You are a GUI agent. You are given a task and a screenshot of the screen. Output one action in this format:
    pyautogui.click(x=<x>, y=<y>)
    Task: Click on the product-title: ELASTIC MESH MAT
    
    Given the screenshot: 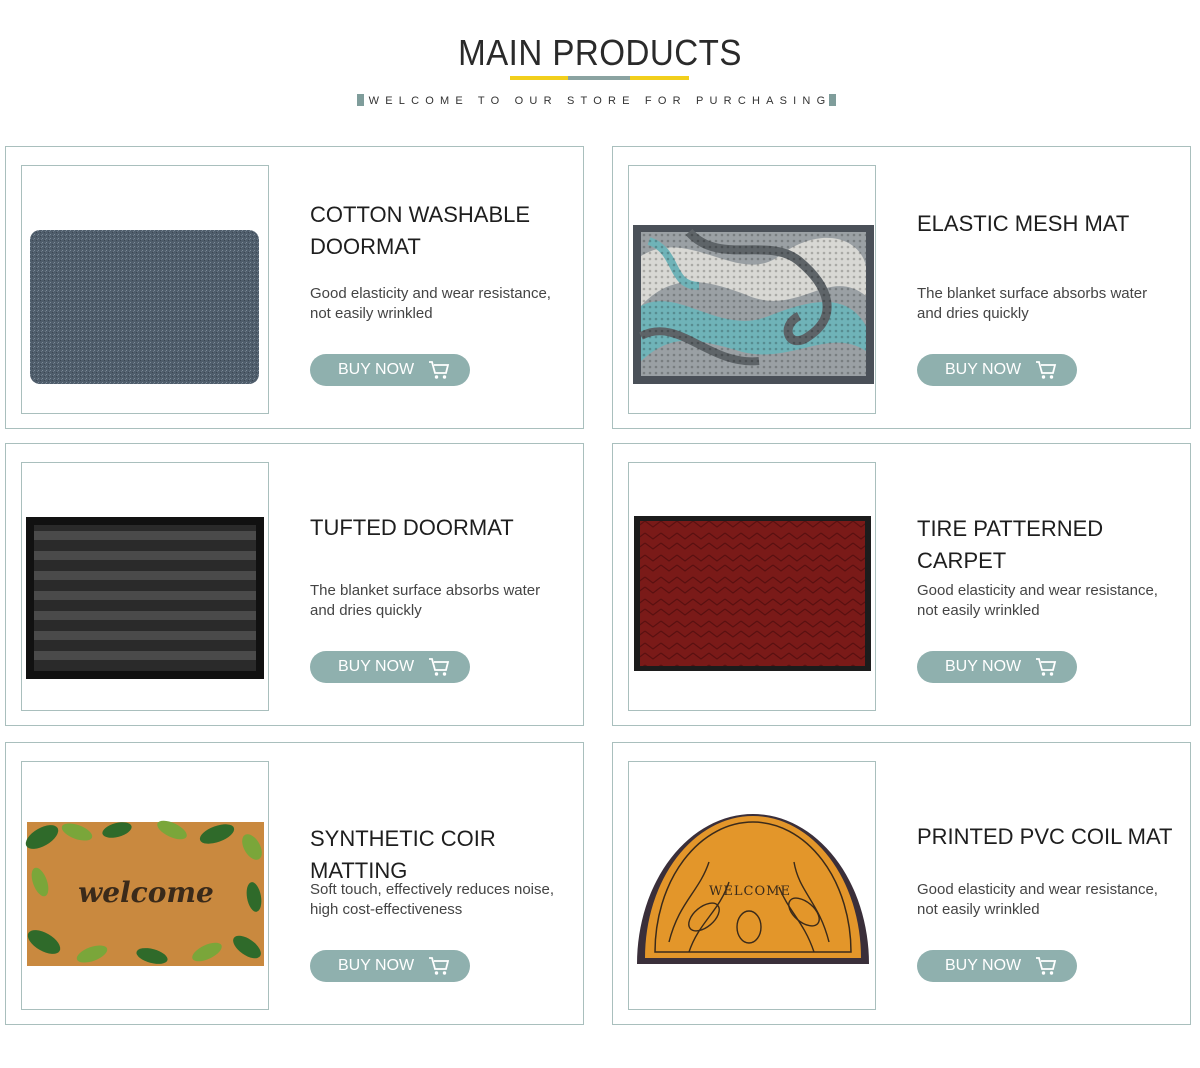 What is the action you would take?
    pyautogui.click(x=1023, y=223)
    